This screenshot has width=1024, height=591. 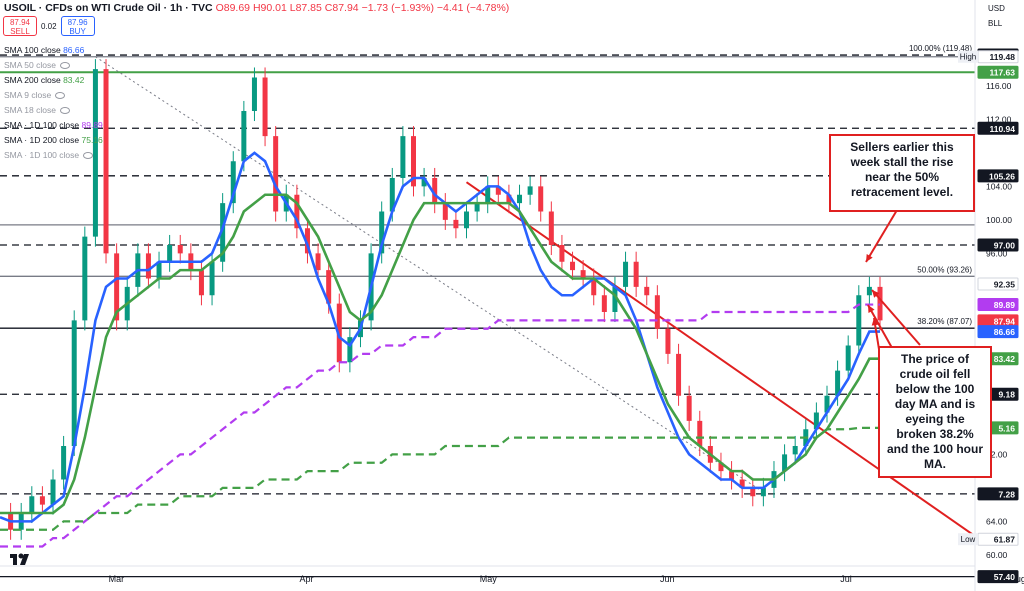 I want to click on price-tag-12: 5.16, so click(x=1006, y=428).